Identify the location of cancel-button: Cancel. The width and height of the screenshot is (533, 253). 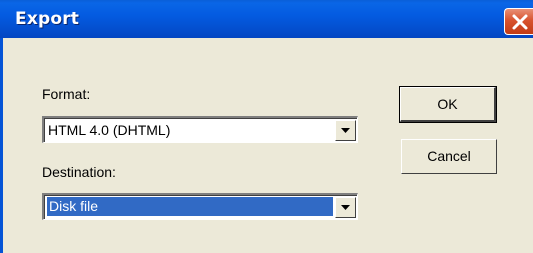
(449, 156).